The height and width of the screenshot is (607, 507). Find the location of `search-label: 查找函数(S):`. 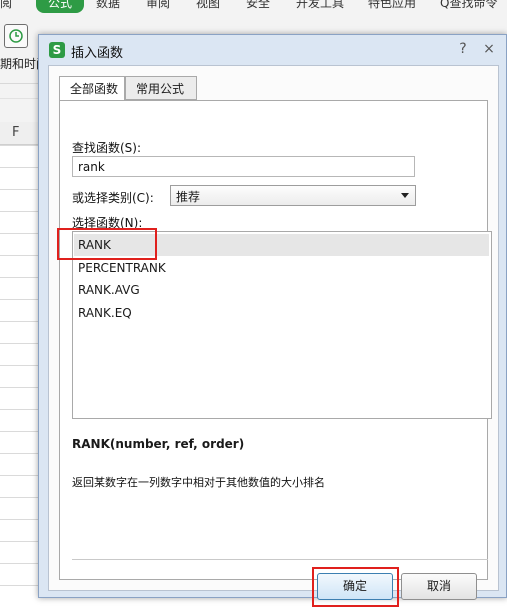

search-label: 查找函数(S): is located at coordinates (107, 148).